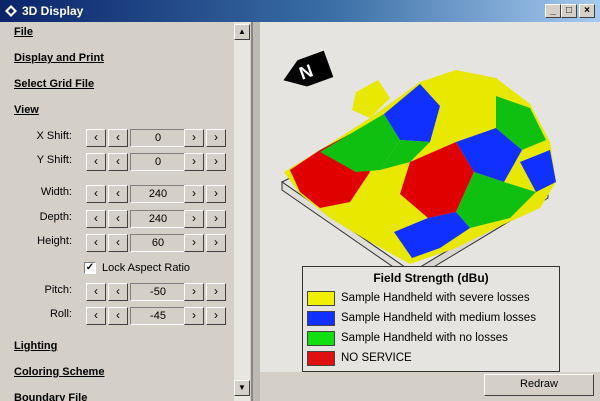  What do you see at coordinates (59, 58) in the screenshot?
I see `section-display-and-print: Display and Print` at bounding box center [59, 58].